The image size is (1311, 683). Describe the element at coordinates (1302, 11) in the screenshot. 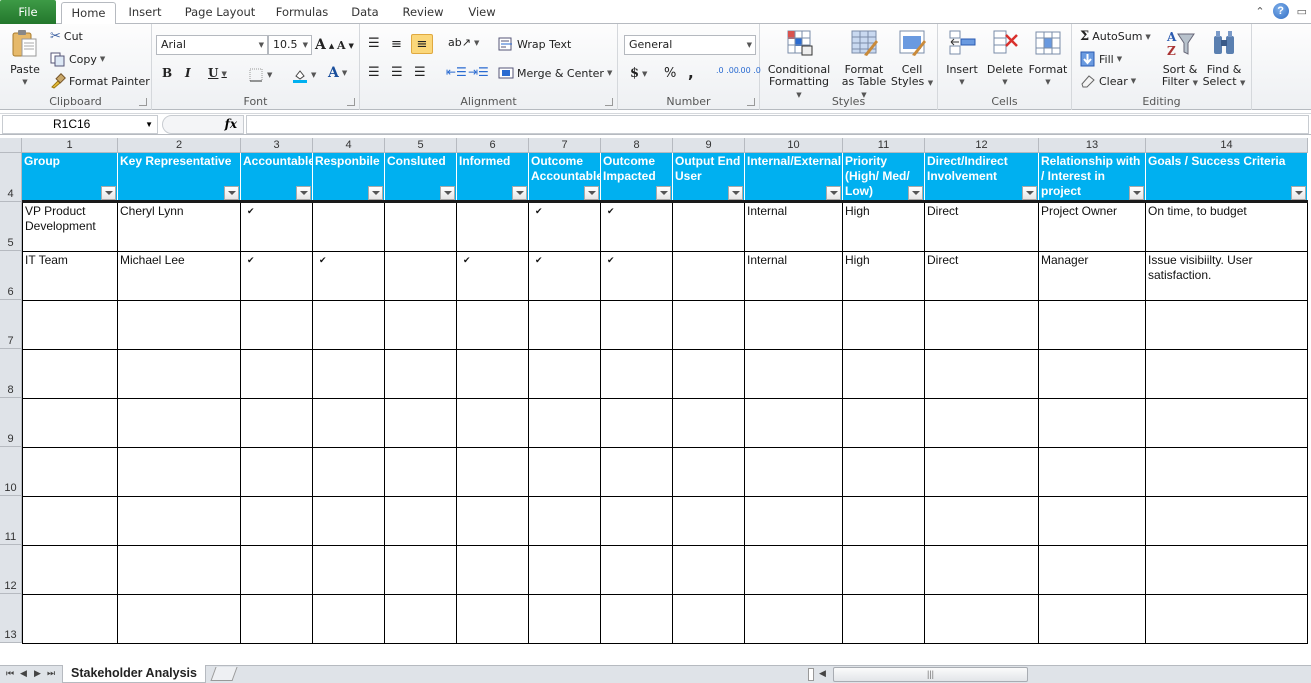

I see `restore-icon: ▭` at that location.